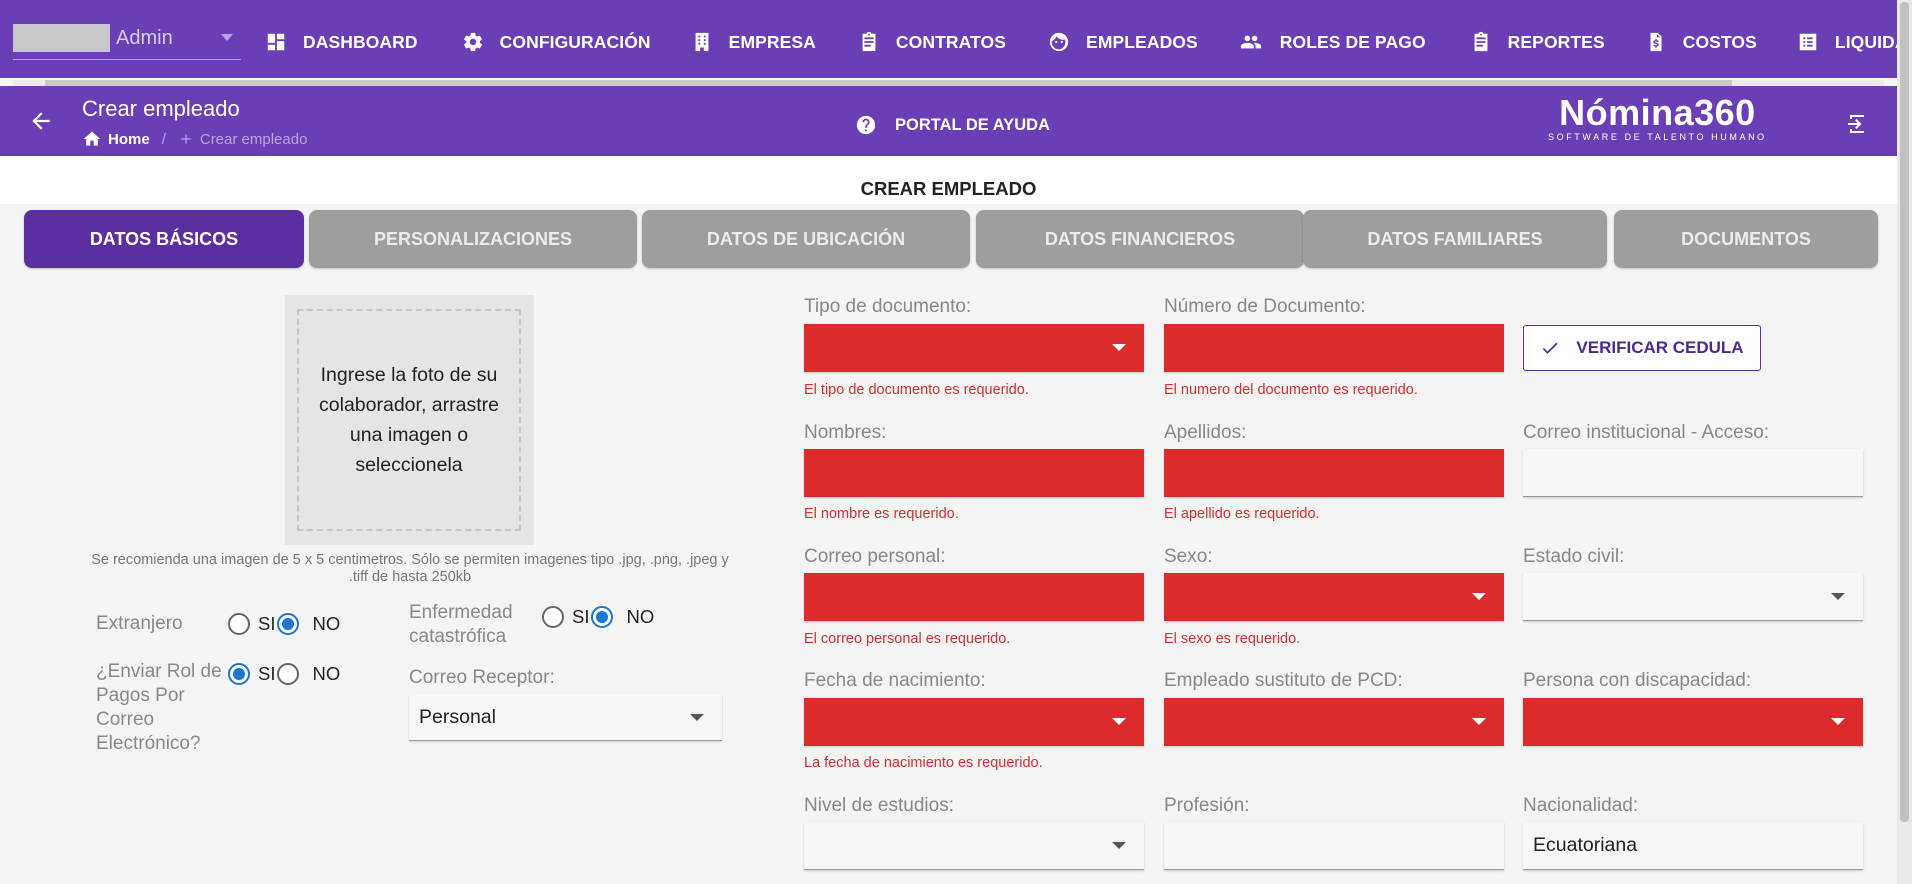 This screenshot has width=1912, height=884. Describe the element at coordinates (974, 597) in the screenshot. I see `correo-personal-input` at that location.